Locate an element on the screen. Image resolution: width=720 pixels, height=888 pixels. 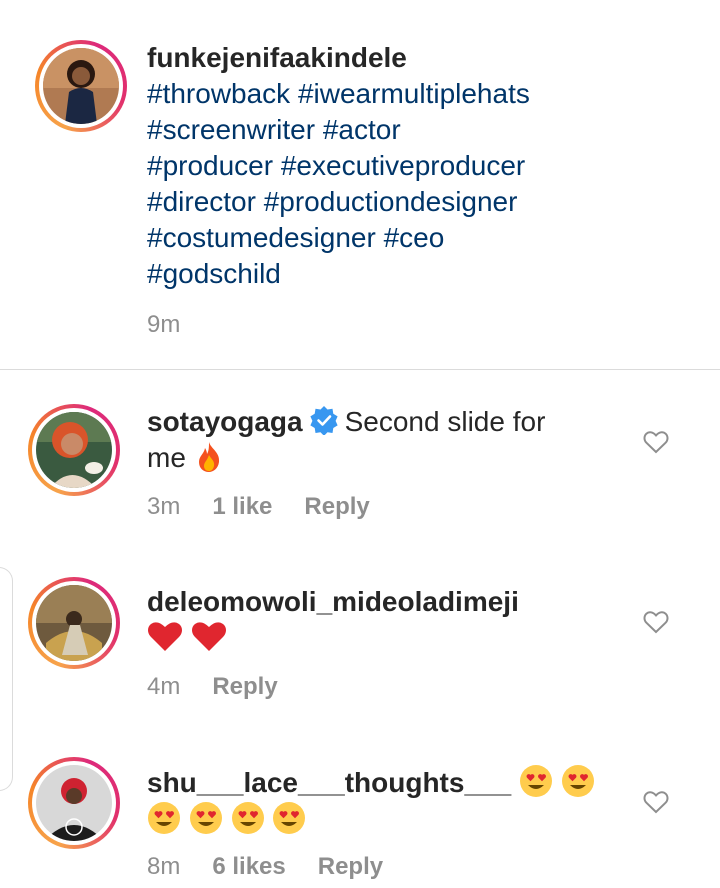
caption-meta: 9m is located at coordinates (179, 325).